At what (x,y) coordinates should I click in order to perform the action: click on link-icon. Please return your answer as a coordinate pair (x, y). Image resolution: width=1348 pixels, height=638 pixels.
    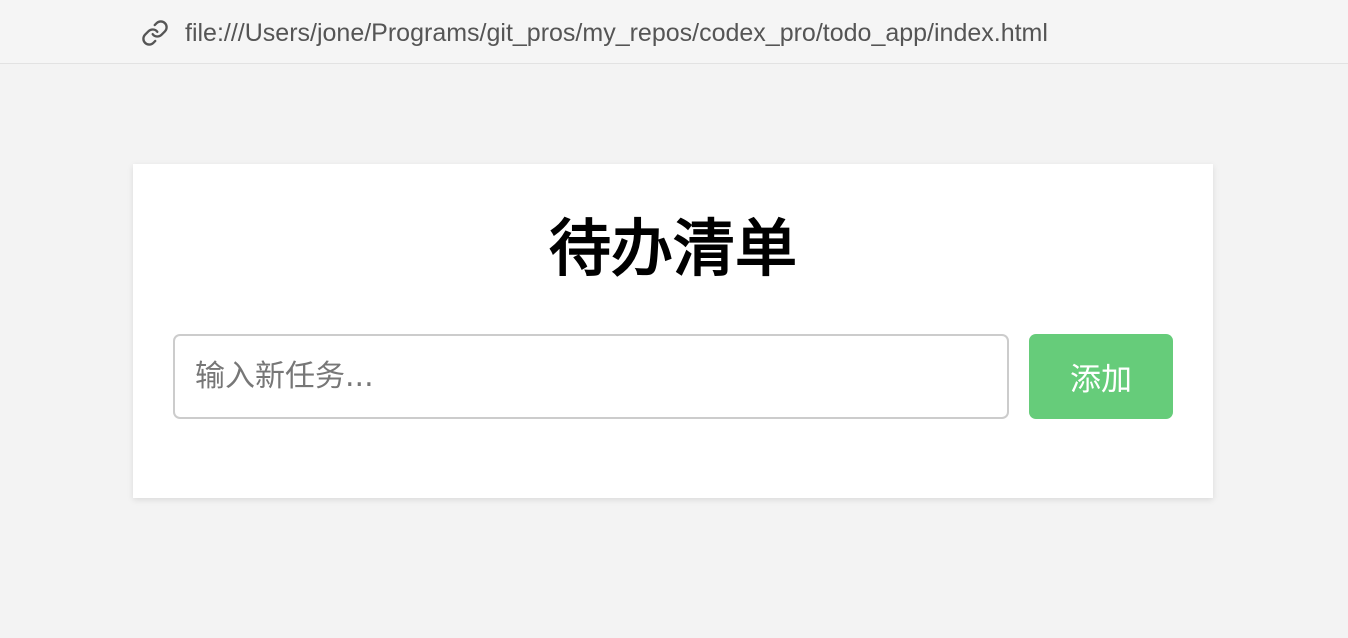
    Looking at the image, I should click on (155, 33).